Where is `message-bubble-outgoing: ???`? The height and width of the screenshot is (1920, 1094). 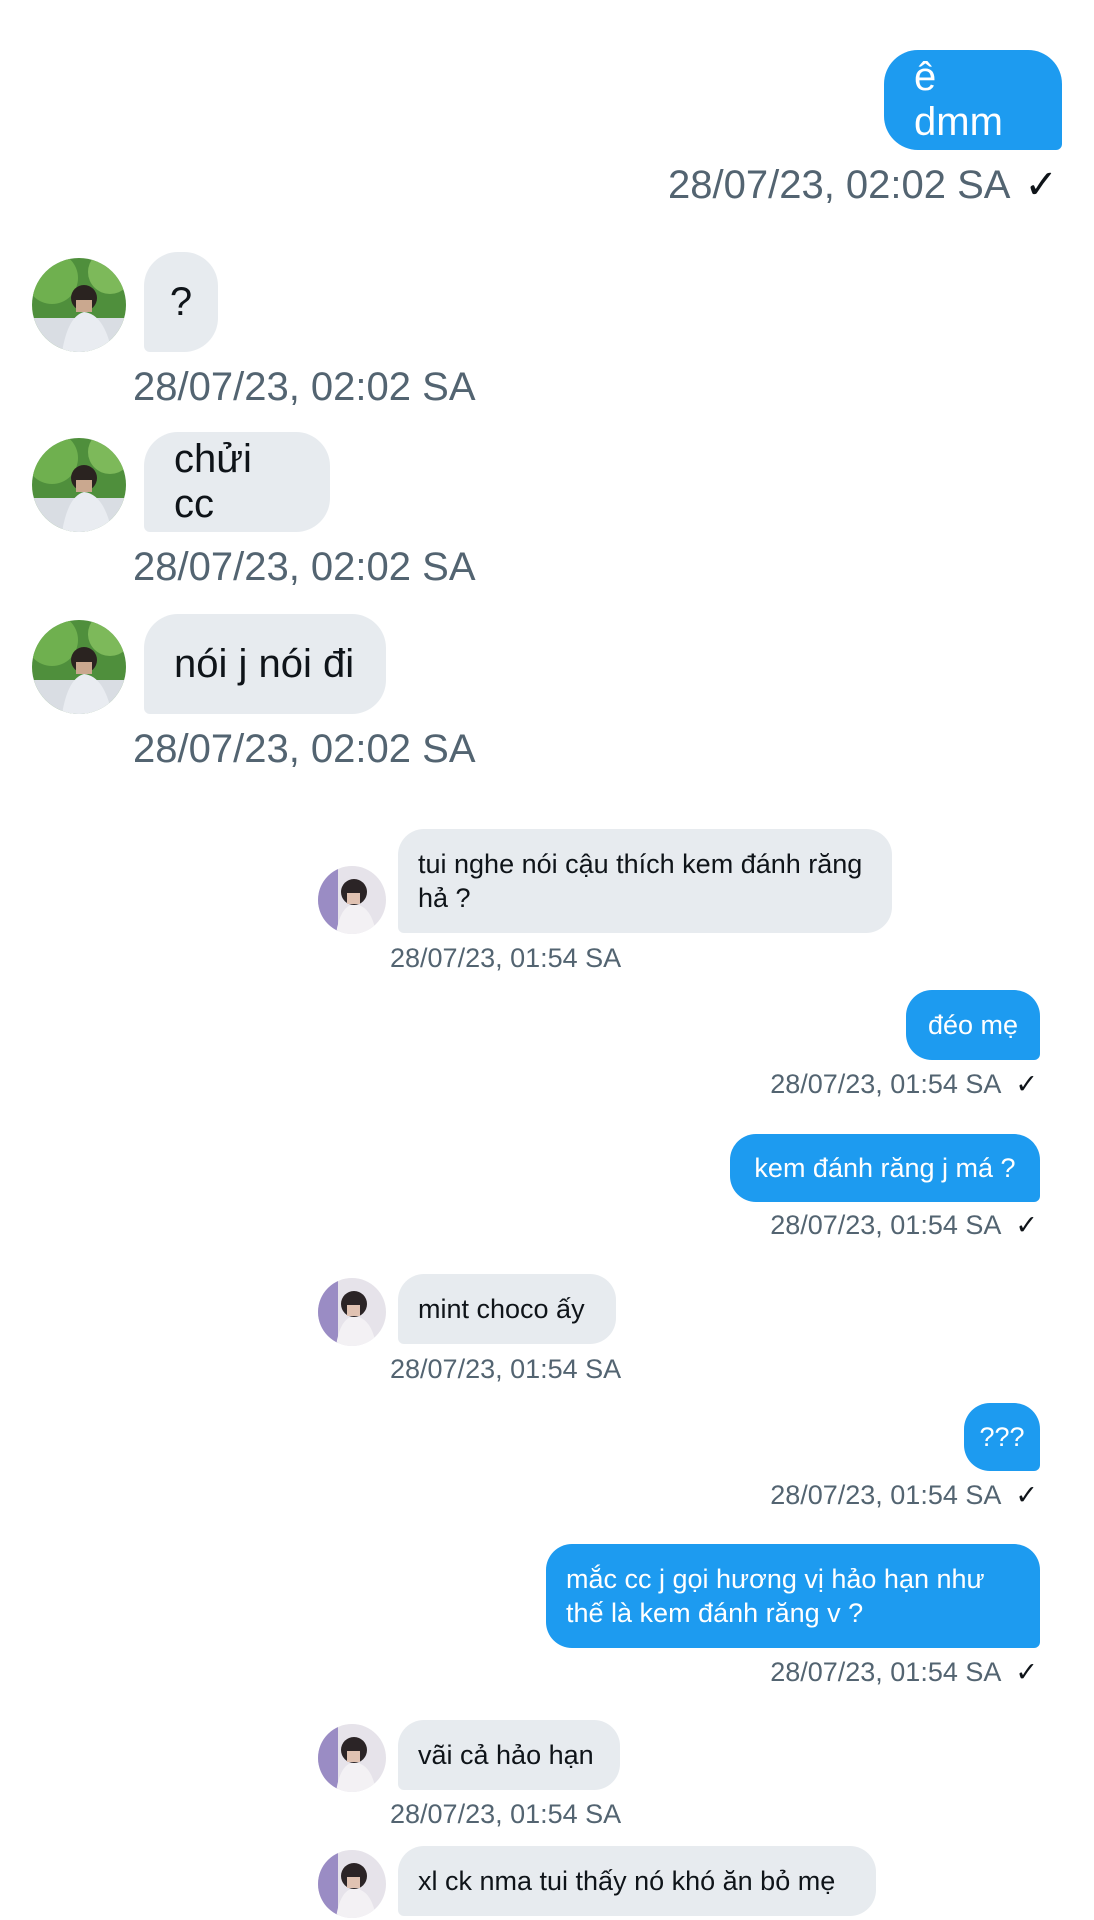
message-bubble-outgoing: ??? is located at coordinates (1002, 1437).